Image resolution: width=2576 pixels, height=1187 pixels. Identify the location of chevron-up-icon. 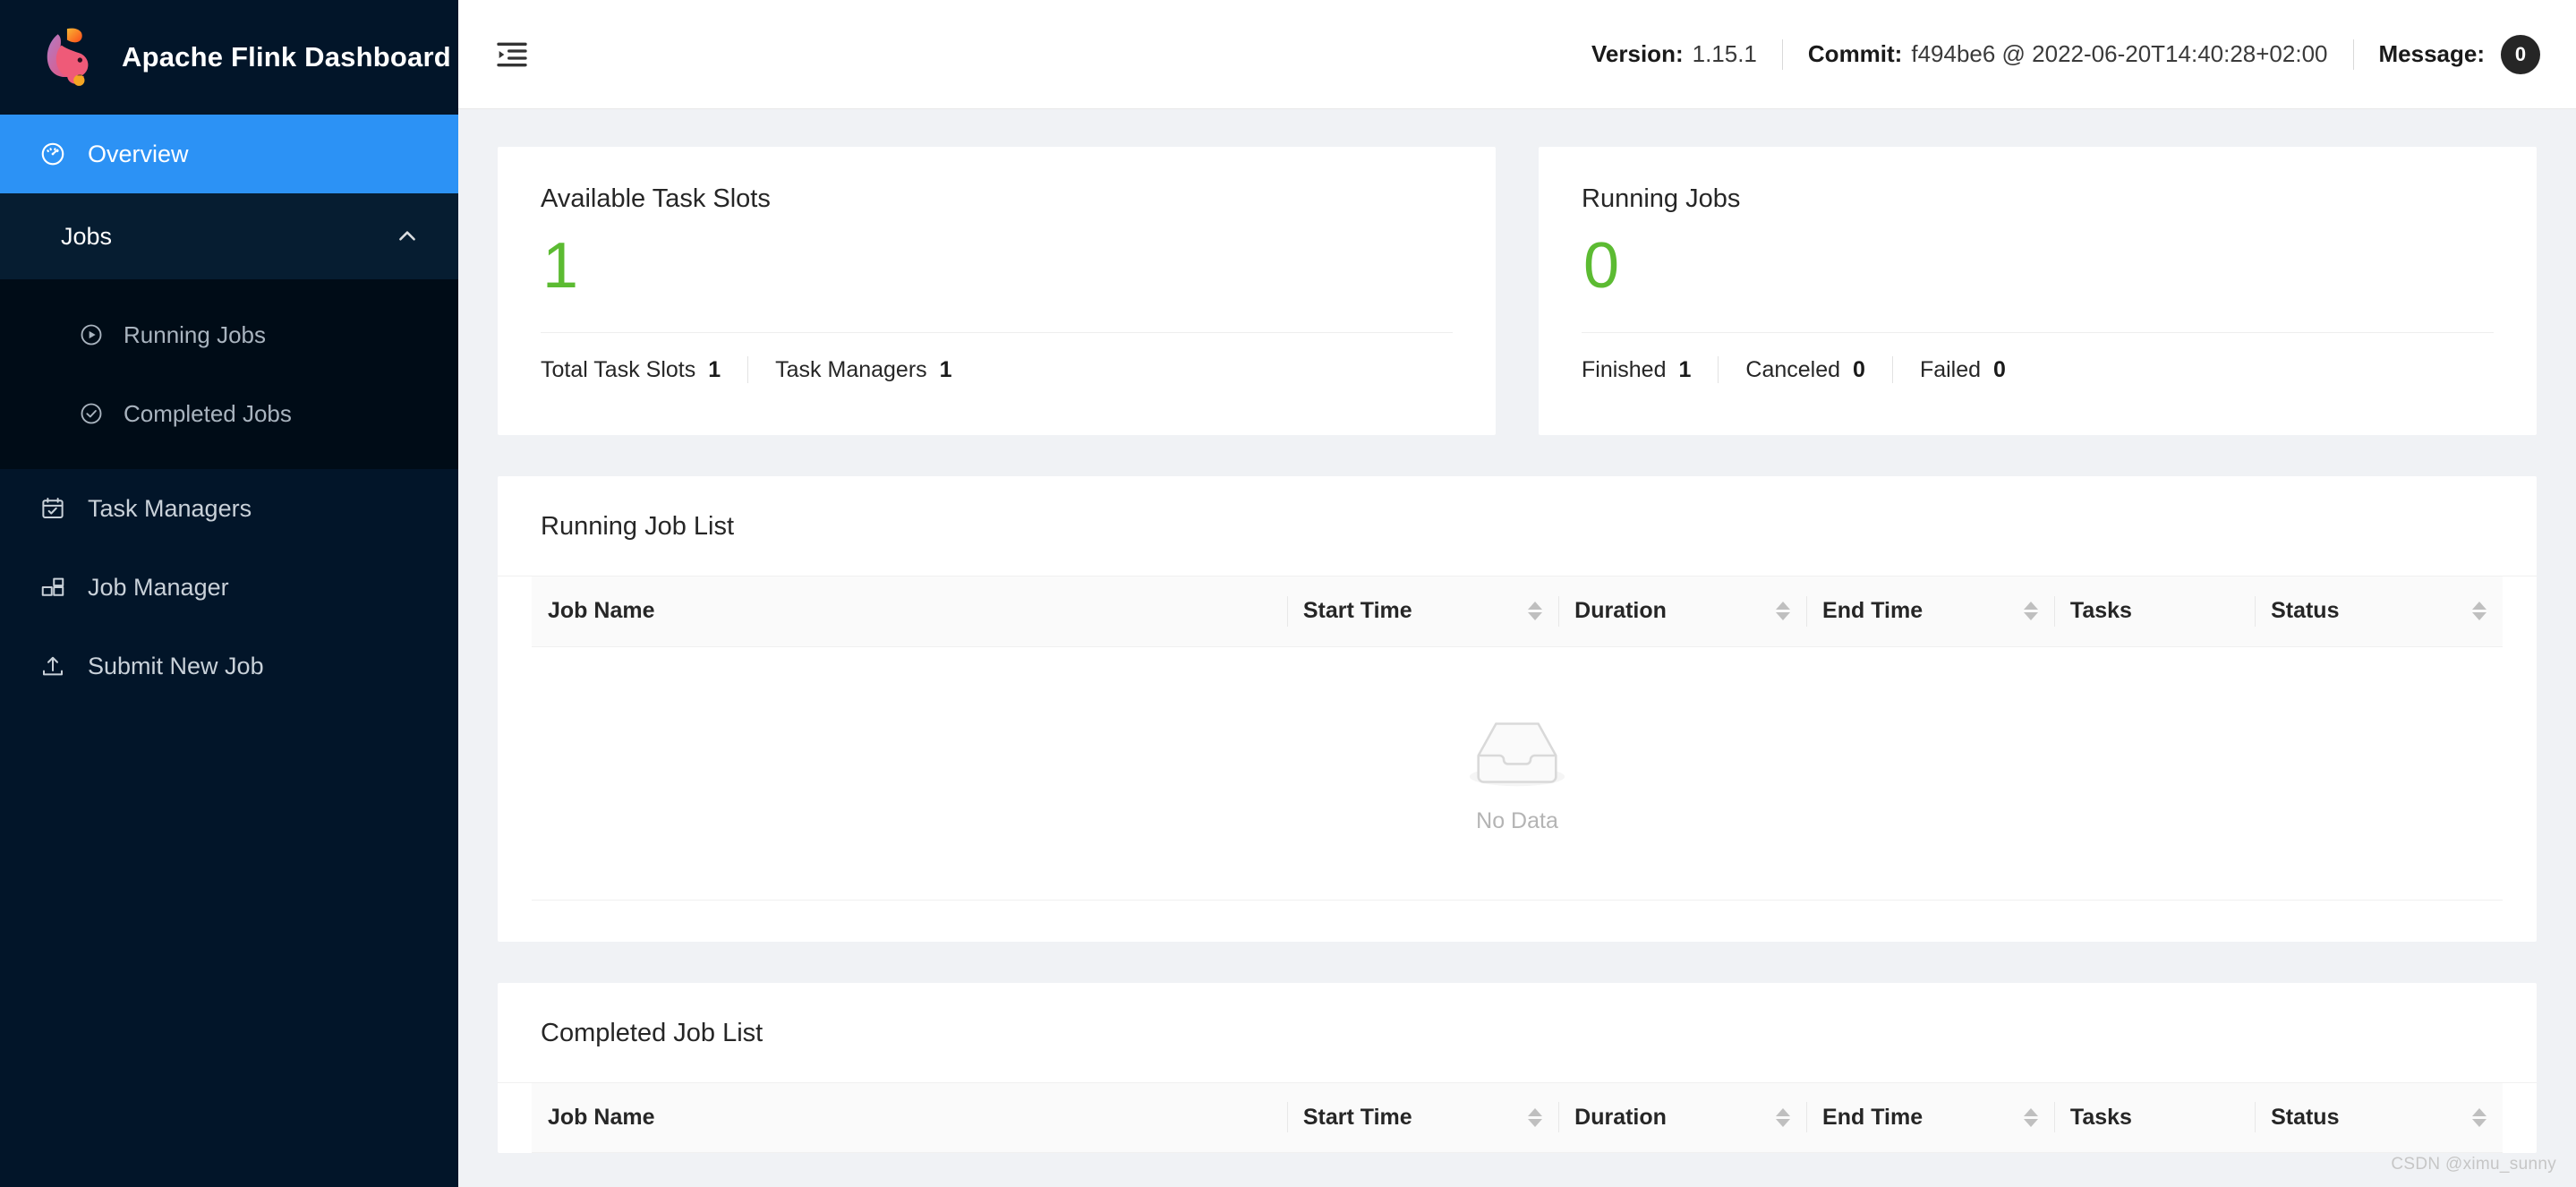
(407, 236).